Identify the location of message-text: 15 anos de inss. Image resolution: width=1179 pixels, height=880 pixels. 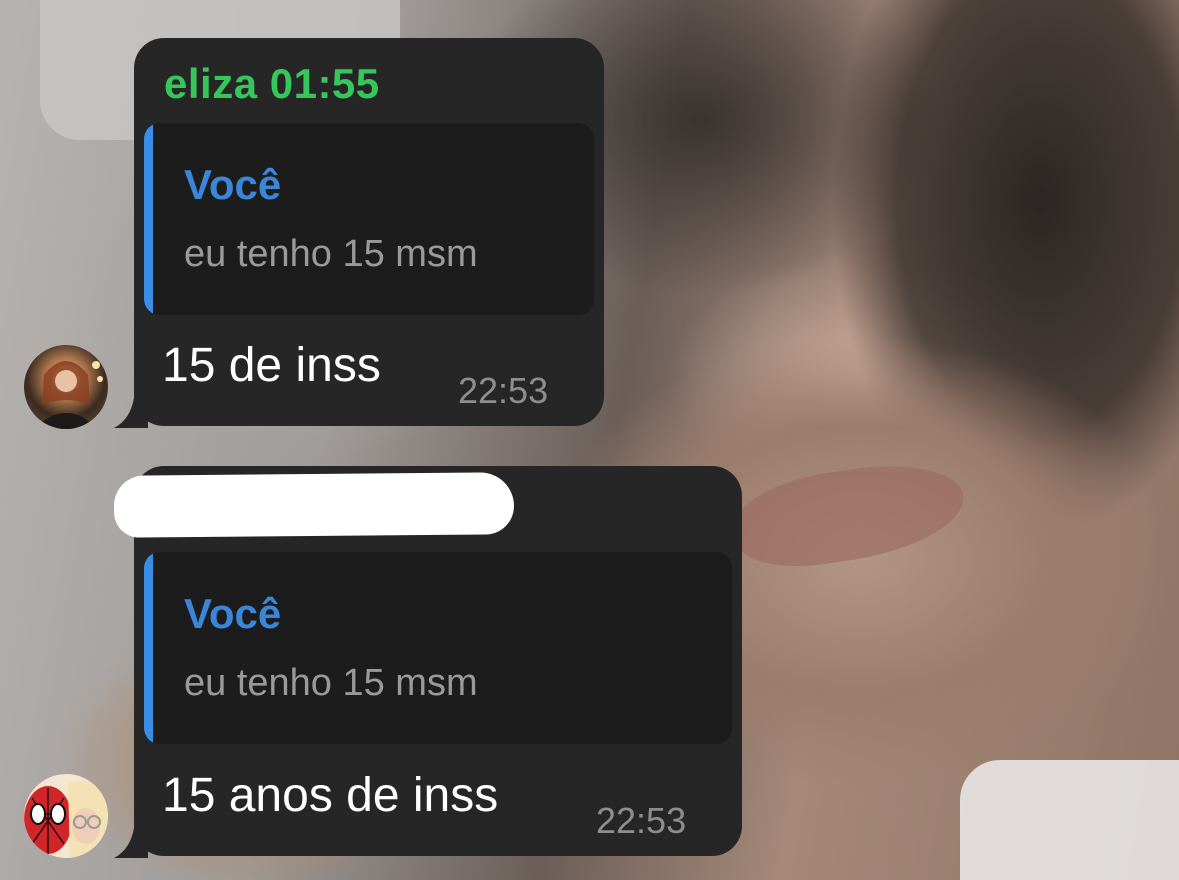
(330, 795).